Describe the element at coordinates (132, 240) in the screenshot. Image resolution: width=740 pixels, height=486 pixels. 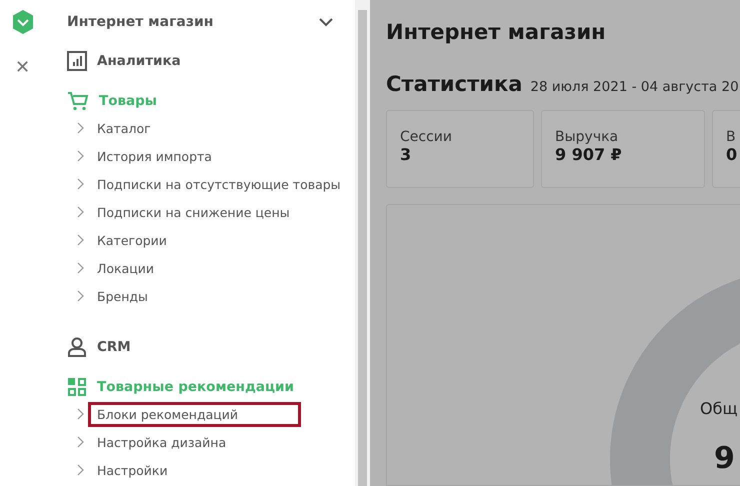
I see `menu-item: Категории` at that location.